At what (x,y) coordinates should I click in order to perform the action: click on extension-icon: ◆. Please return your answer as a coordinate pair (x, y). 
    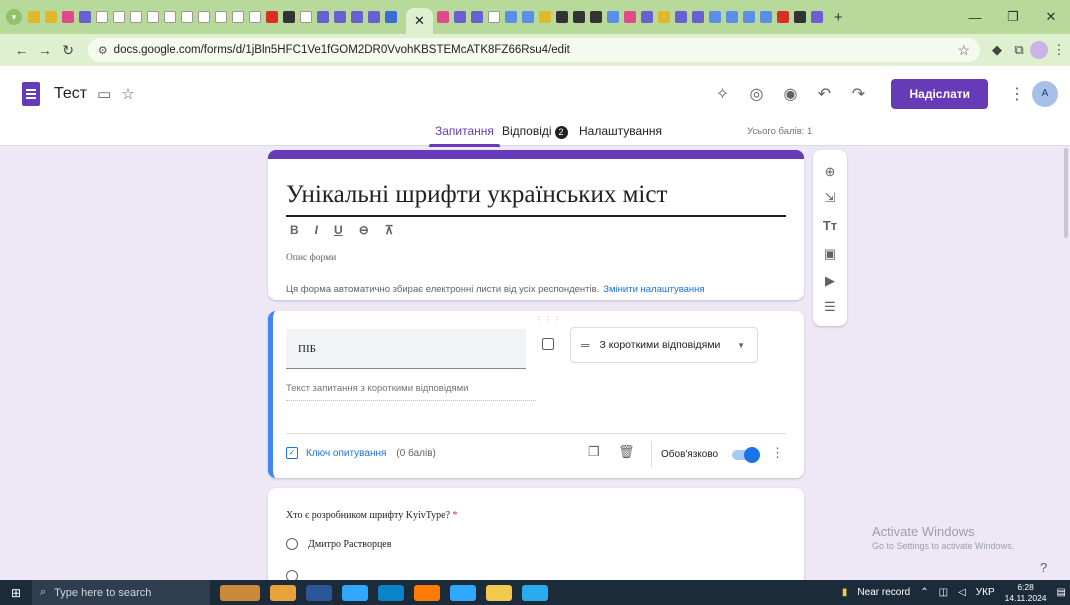
    Looking at the image, I should click on (997, 50).